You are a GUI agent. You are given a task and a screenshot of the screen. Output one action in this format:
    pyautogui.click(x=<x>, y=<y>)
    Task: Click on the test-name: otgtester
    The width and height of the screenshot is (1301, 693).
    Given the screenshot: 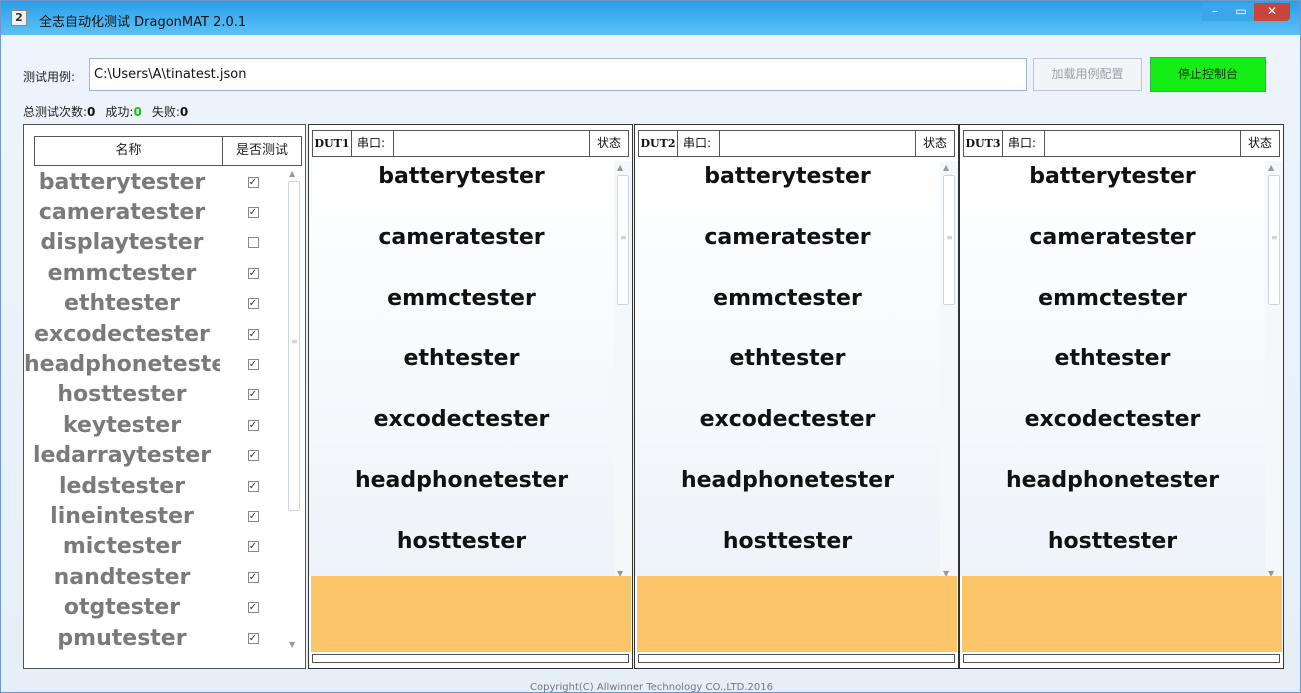 What is the action you would take?
    pyautogui.click(x=122, y=608)
    